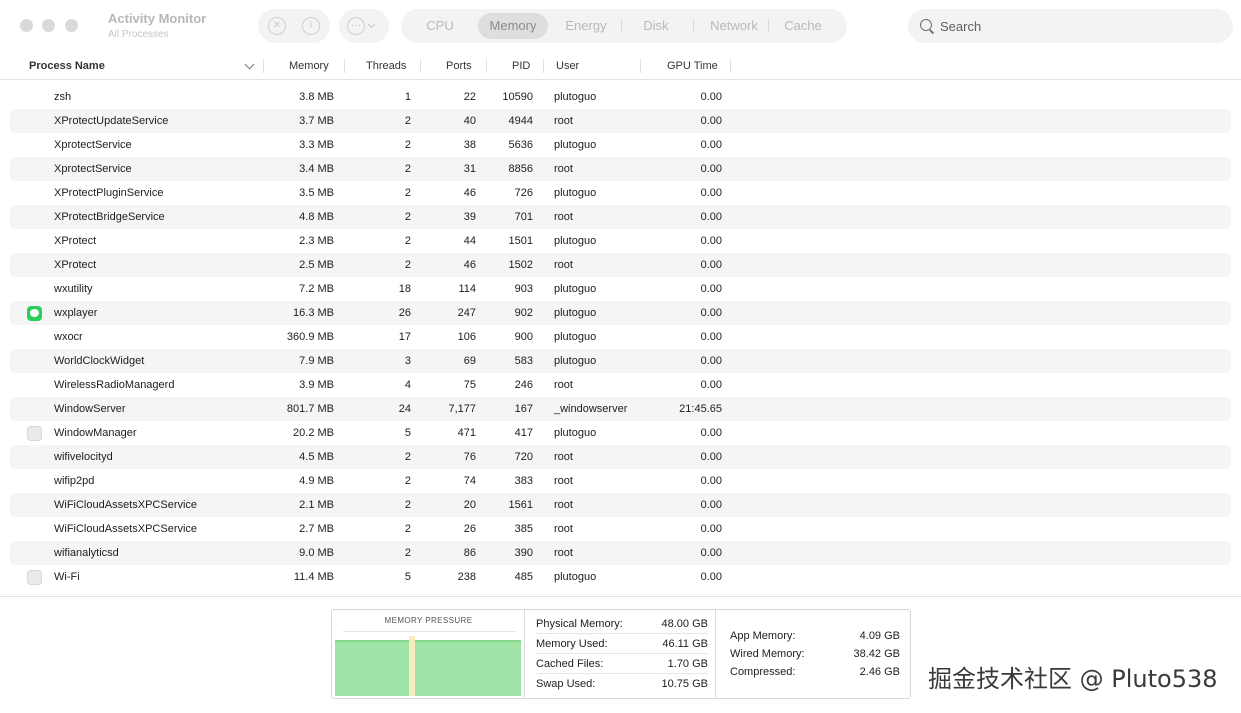  I want to click on table-row: Wi-Fi 11.4 MB 5 238 485 plutoguo 0.00, so click(620, 577).